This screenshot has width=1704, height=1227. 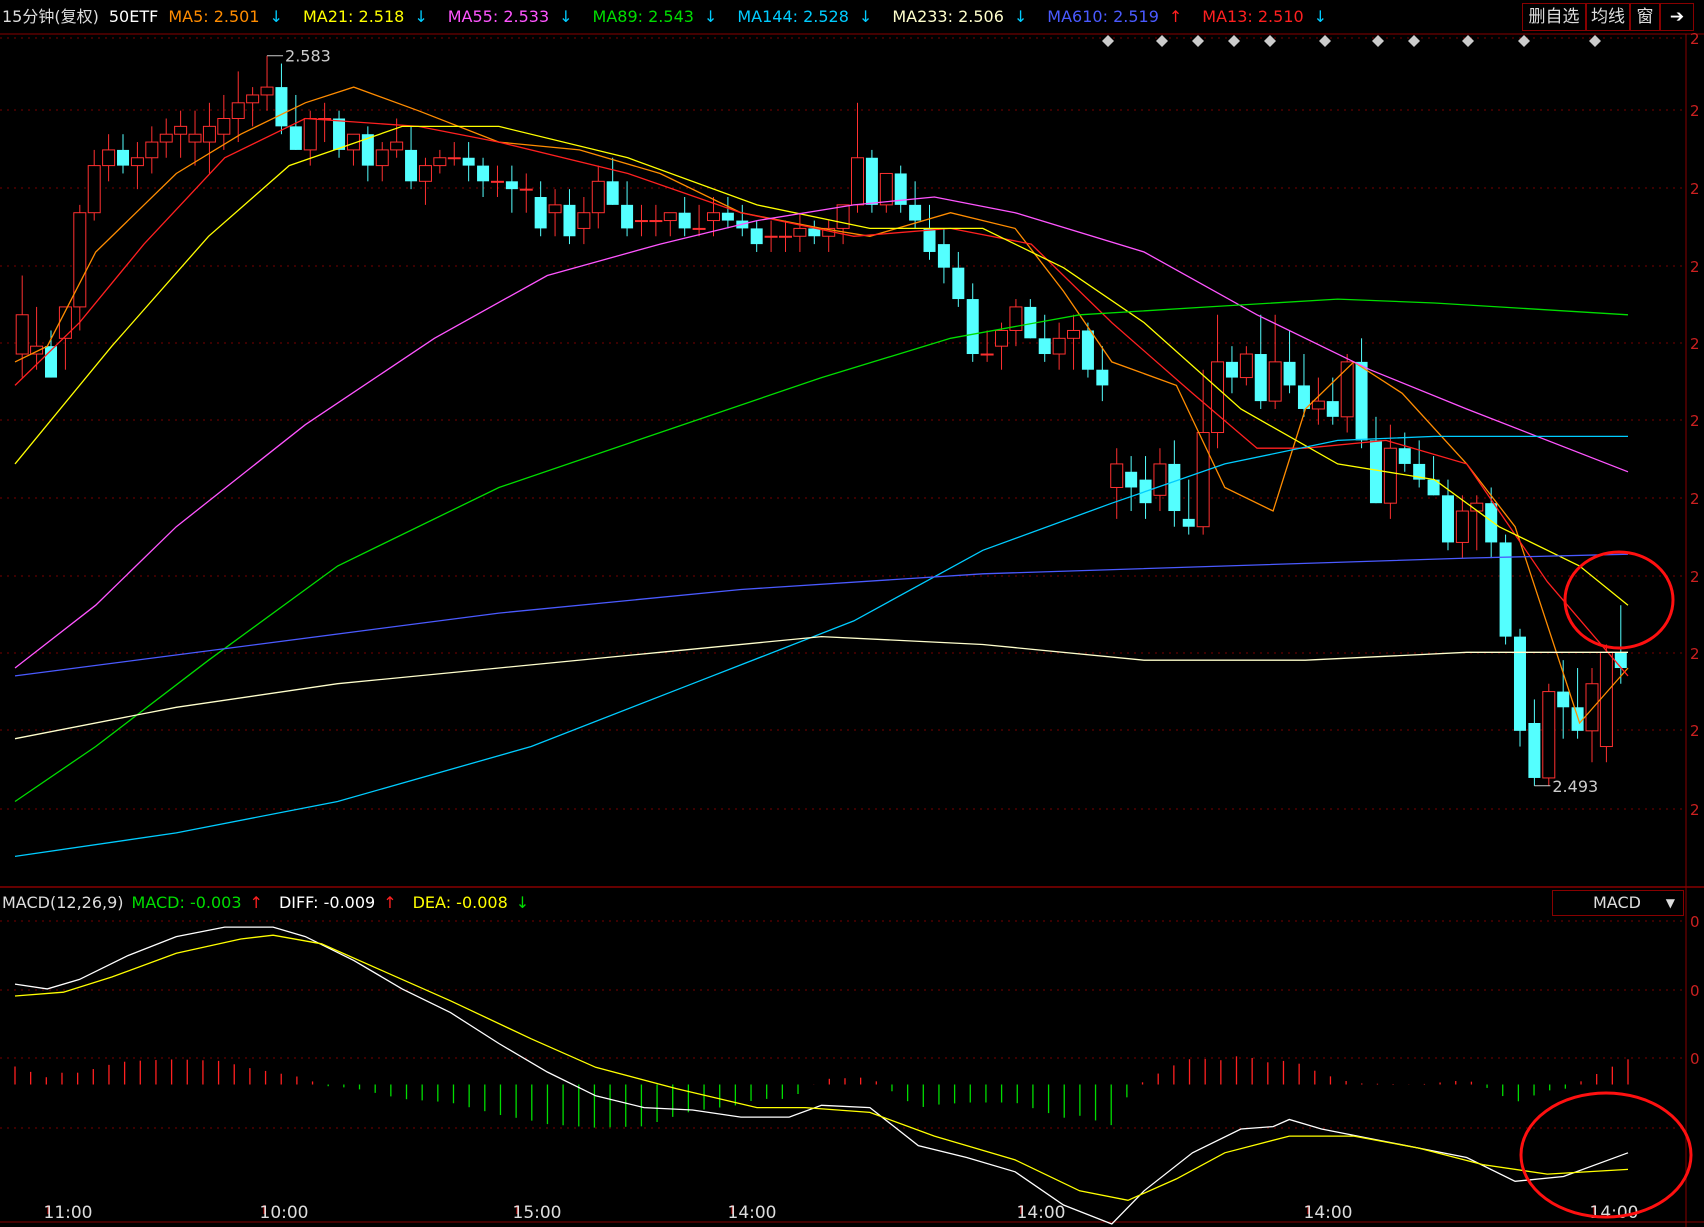 What do you see at coordinates (1575, 786) in the screenshot?
I see `low-price-annotation: 2.493` at bounding box center [1575, 786].